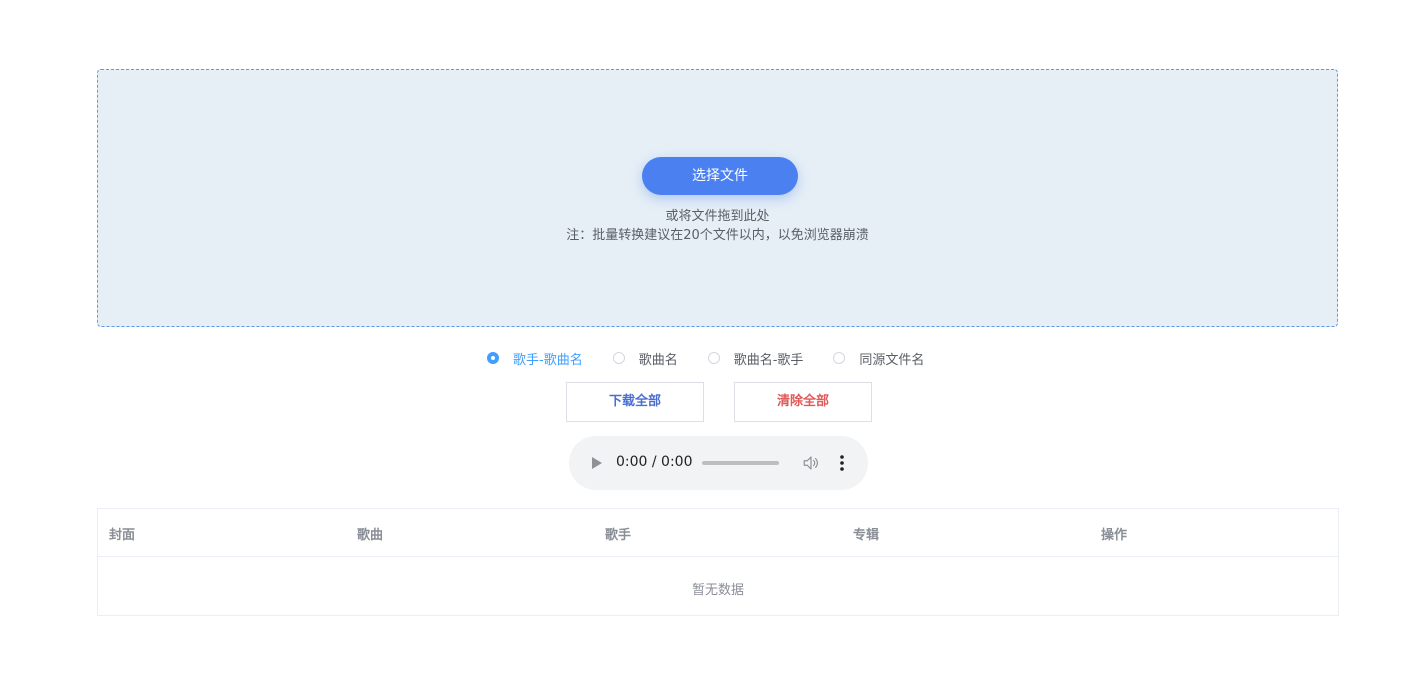 The width and height of the screenshot is (1427, 687). I want to click on radio-artist-song: 歌手-歌曲名, so click(535, 358).